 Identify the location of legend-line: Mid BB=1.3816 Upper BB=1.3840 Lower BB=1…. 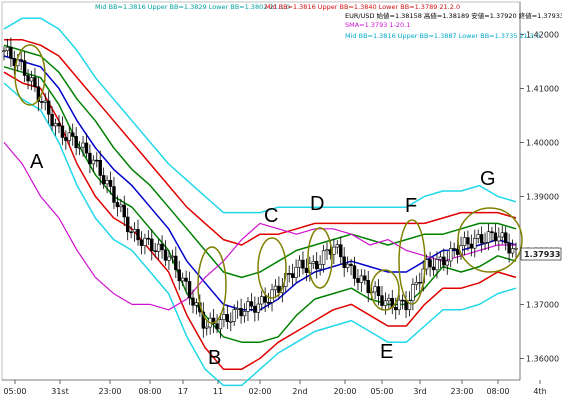
(362, 7).